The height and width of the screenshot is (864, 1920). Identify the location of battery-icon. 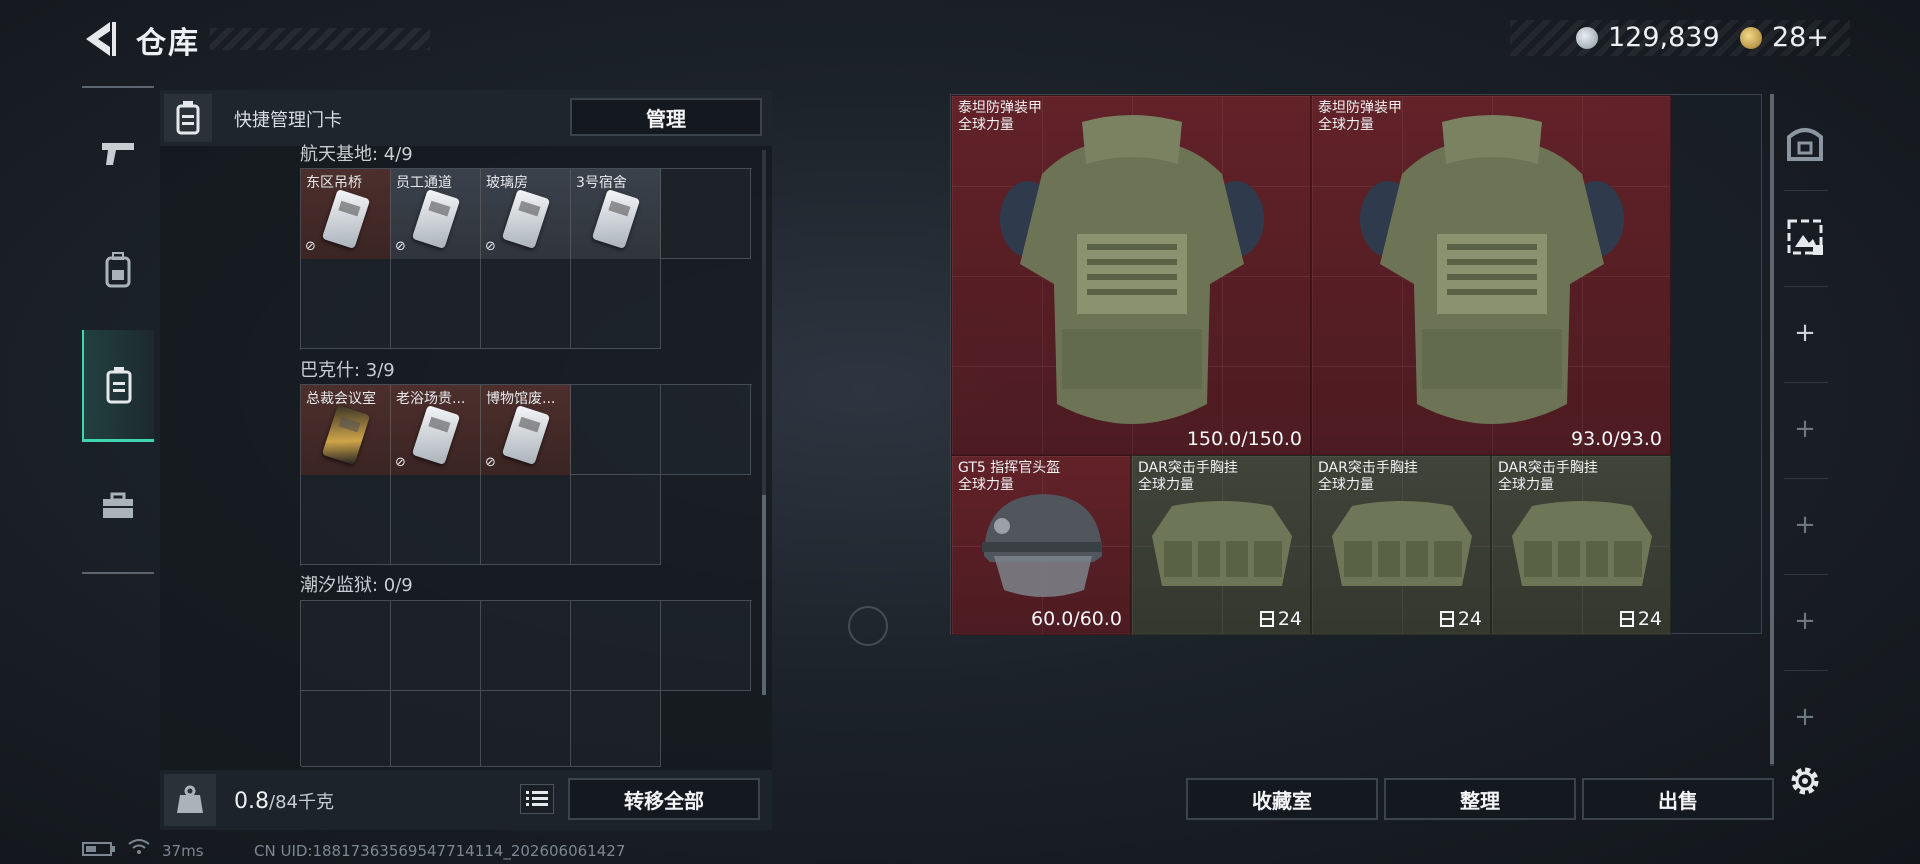
(99, 851).